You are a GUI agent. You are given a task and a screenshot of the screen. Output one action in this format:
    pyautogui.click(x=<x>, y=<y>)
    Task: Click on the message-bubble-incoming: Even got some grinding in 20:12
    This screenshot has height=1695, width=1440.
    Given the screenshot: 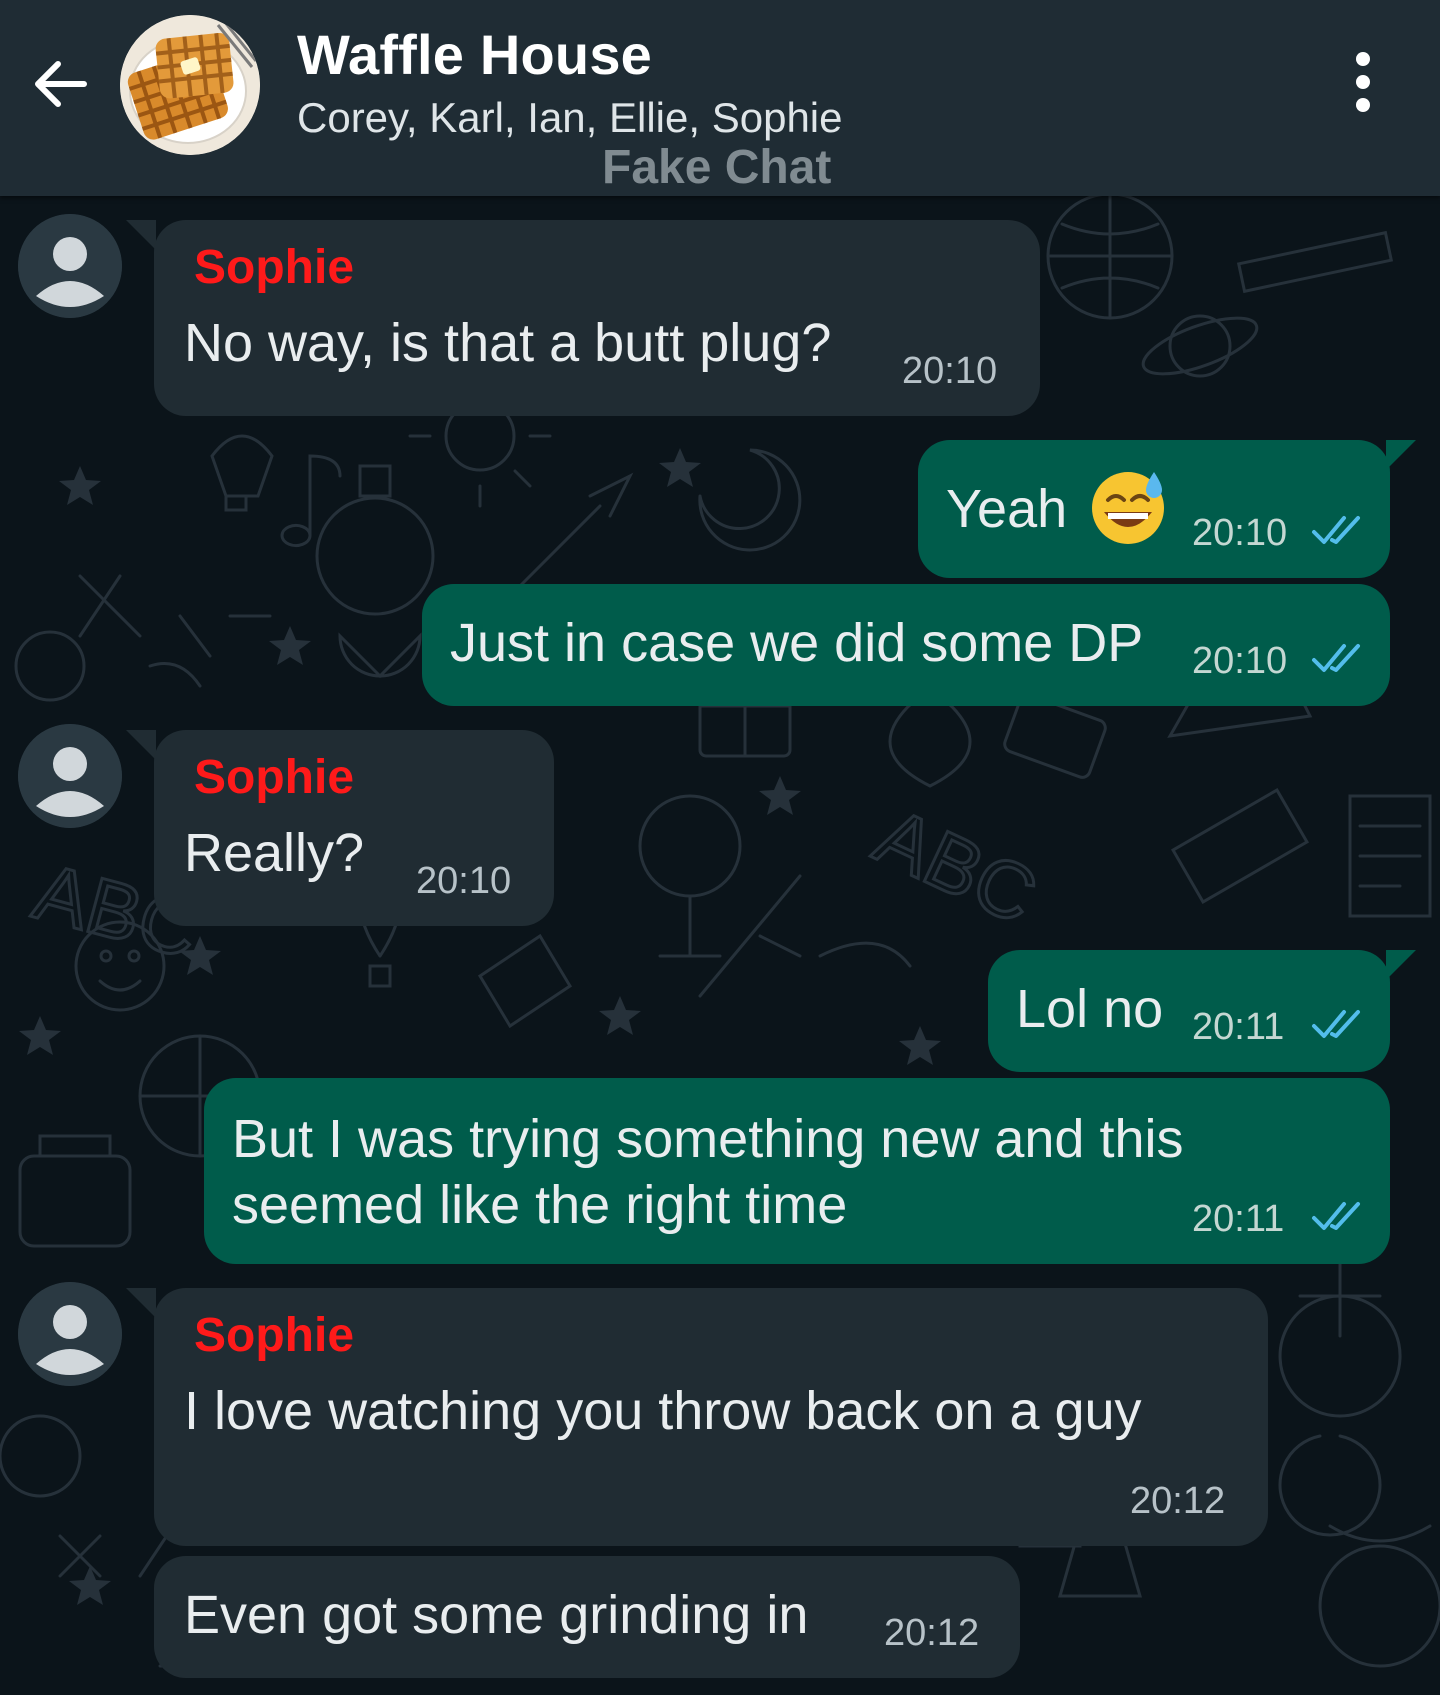 What is the action you would take?
    pyautogui.click(x=587, y=1617)
    